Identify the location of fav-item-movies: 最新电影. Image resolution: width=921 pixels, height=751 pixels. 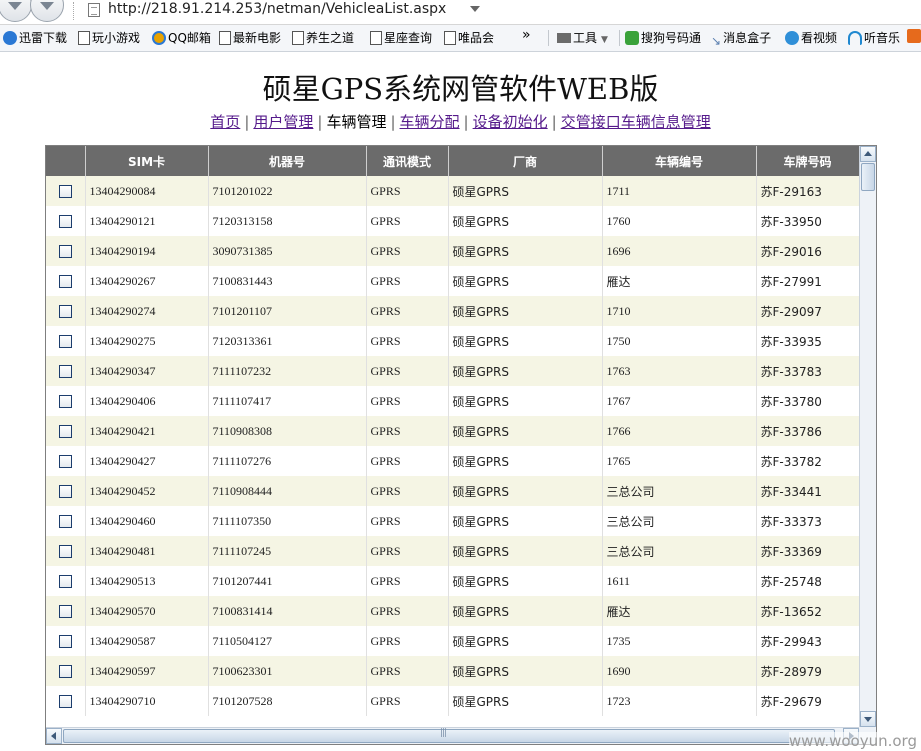
(250, 37).